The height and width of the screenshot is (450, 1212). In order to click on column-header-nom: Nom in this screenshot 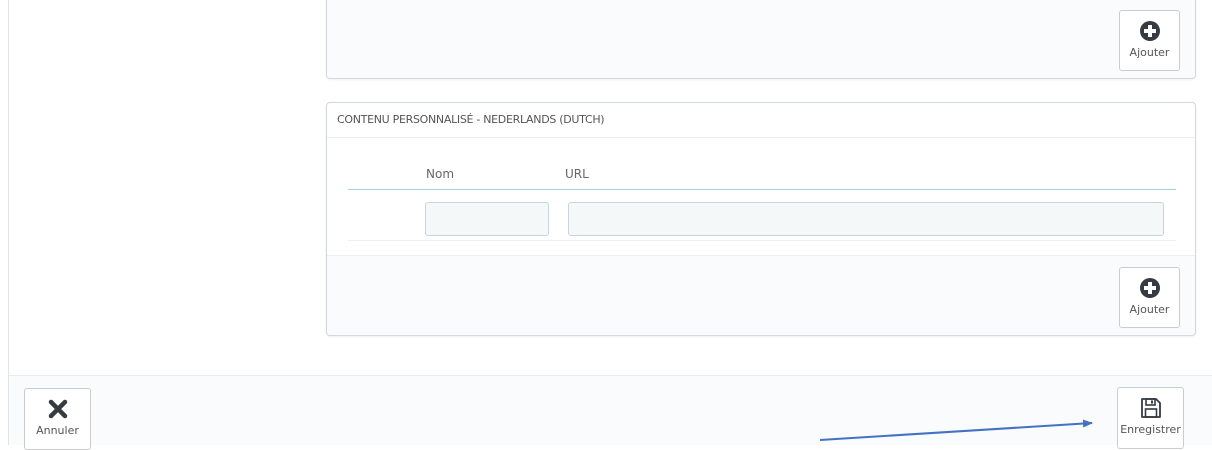, I will do `click(440, 174)`.